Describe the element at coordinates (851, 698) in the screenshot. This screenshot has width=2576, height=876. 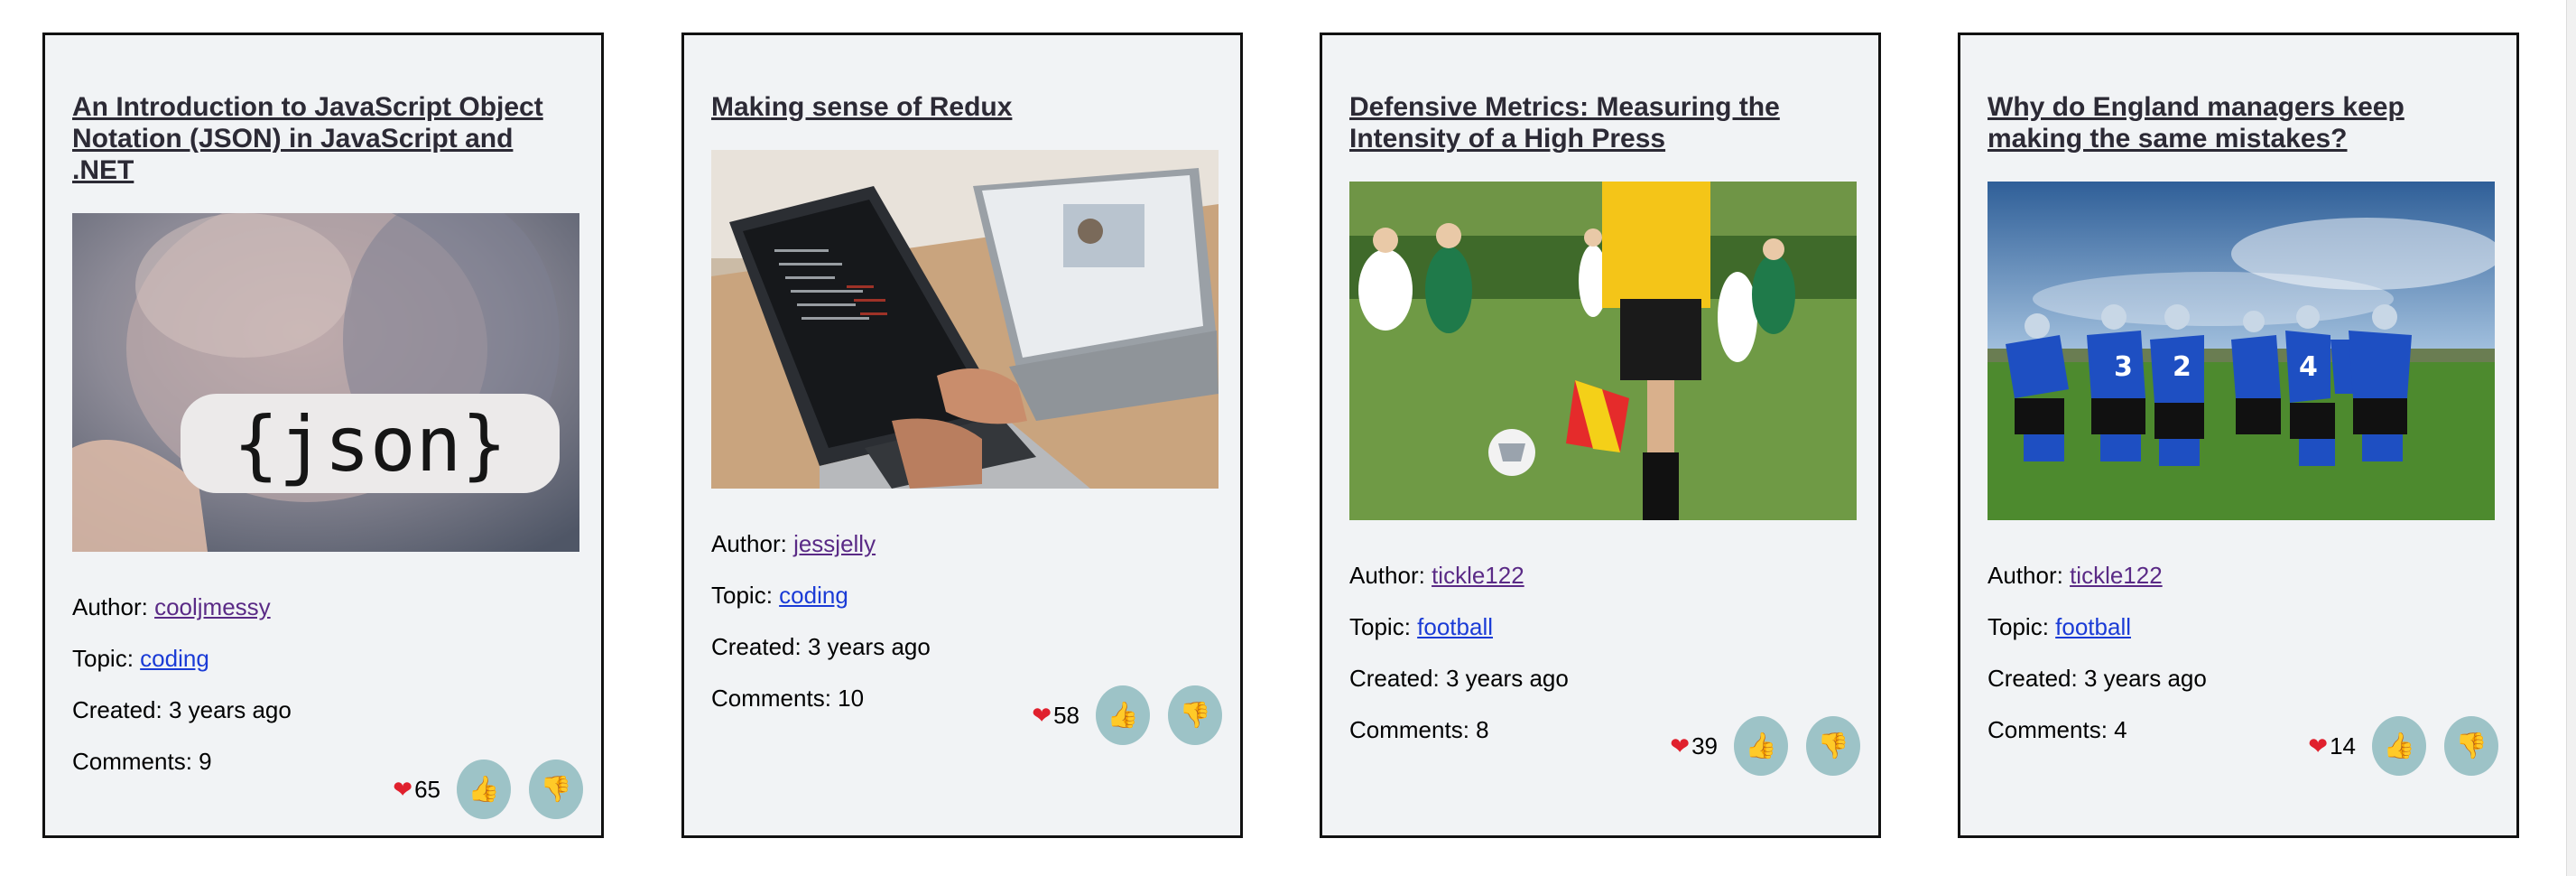
I see `comments-count: 10` at that location.